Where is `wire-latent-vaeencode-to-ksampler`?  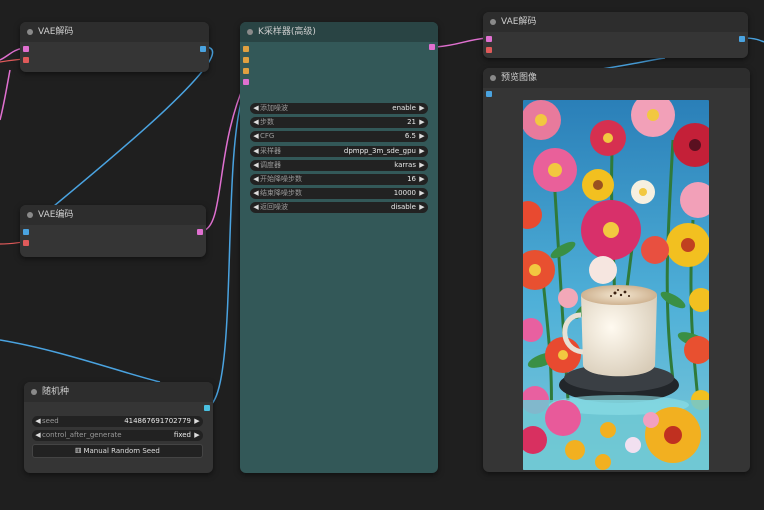 wire-latent-vaeencode-to-ksampler is located at coordinates (223, 157).